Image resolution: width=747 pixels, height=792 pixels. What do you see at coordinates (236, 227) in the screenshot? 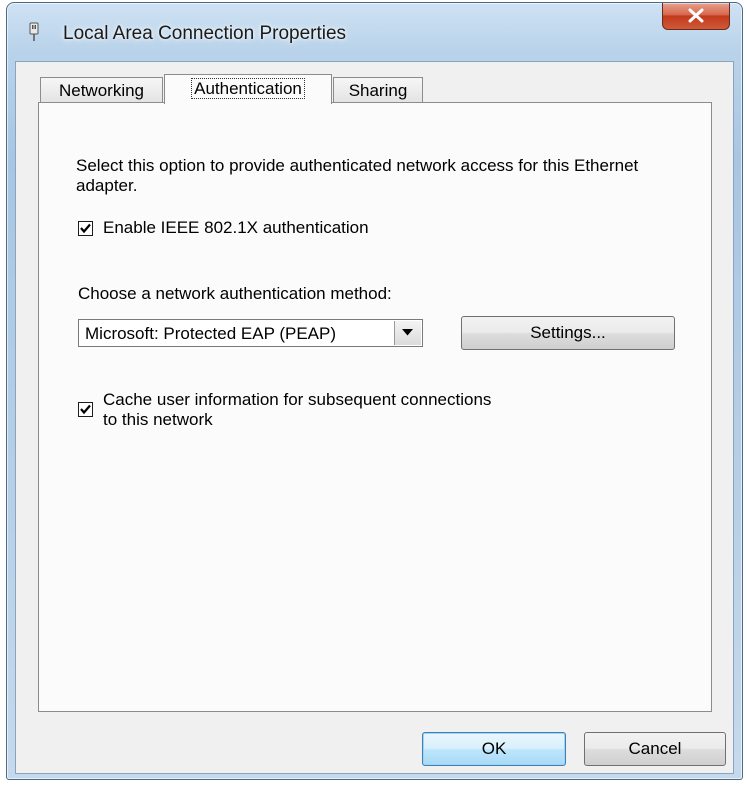
I see `enable-8021x-label: Enable IEEE 802.1X authentication` at bounding box center [236, 227].